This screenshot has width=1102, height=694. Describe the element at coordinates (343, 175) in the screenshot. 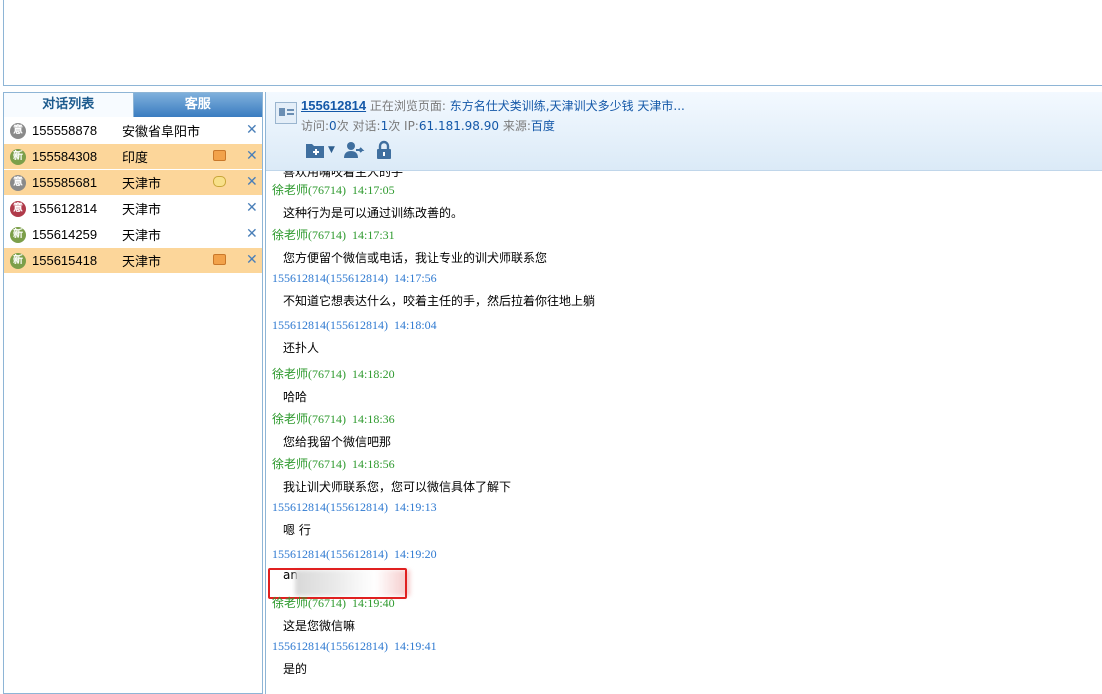

I see `message-text: 喜欢用嘴咬着主人的手` at that location.